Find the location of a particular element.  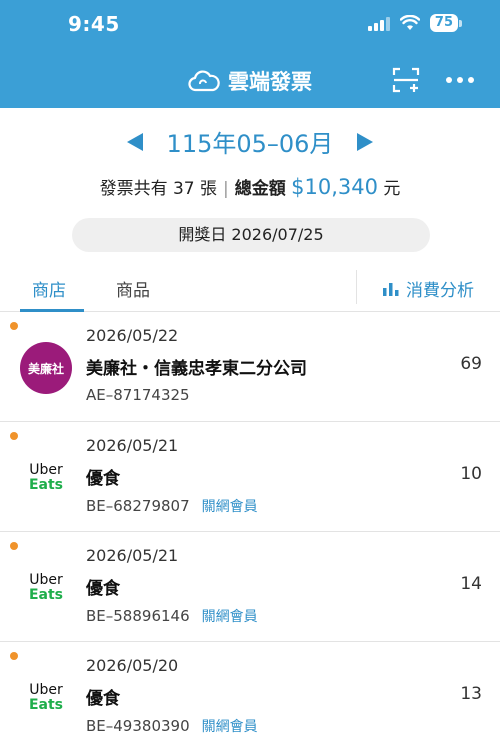

invoice-number-line: BE–58896146 關網會員 is located at coordinates (172, 616).